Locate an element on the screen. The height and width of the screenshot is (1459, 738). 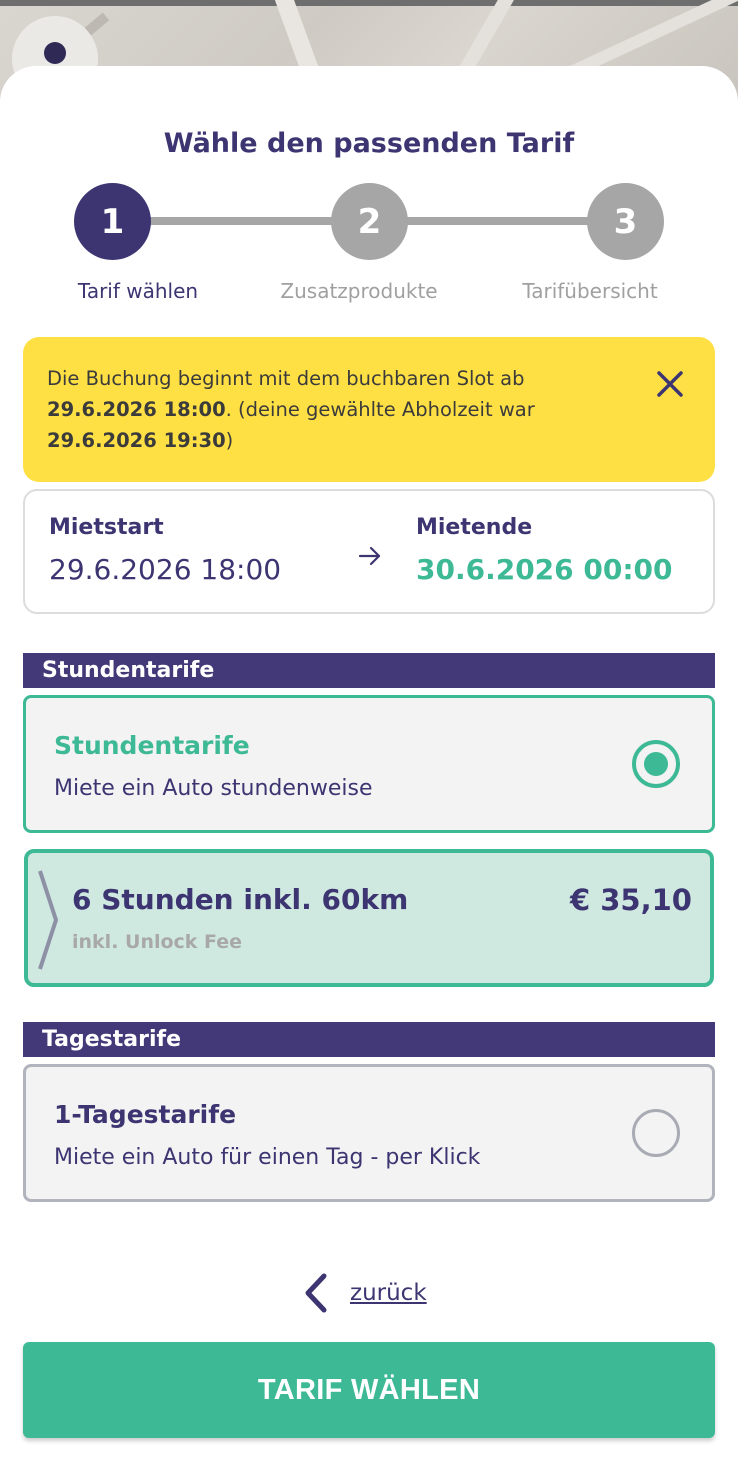
option-description: Miete ein Auto für einen Tag - per Klick is located at coordinates (267, 1157).